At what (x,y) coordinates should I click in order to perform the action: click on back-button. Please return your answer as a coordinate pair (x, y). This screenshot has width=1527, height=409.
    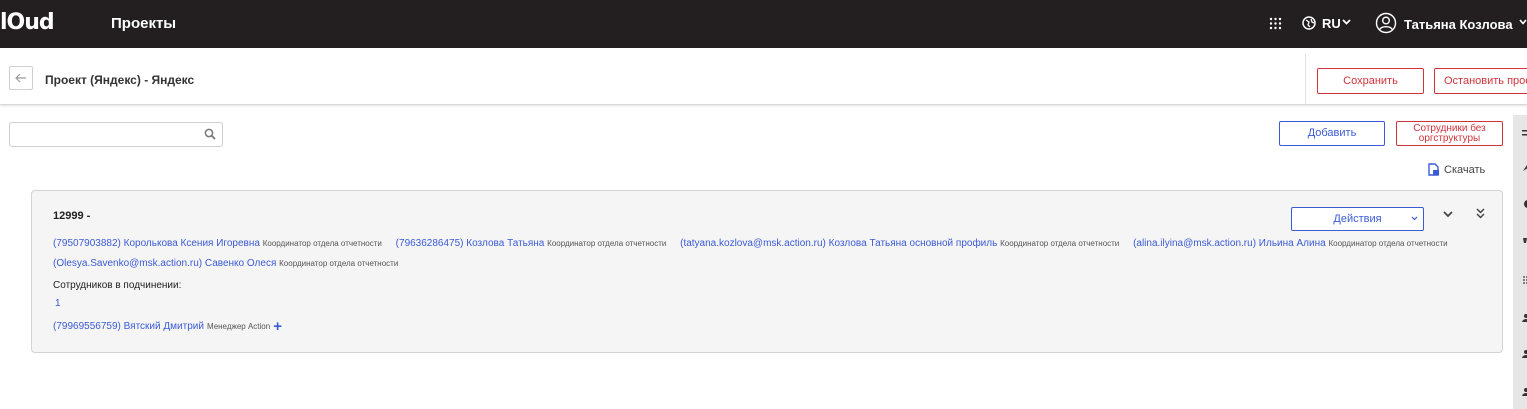
    Looking at the image, I should click on (21, 78).